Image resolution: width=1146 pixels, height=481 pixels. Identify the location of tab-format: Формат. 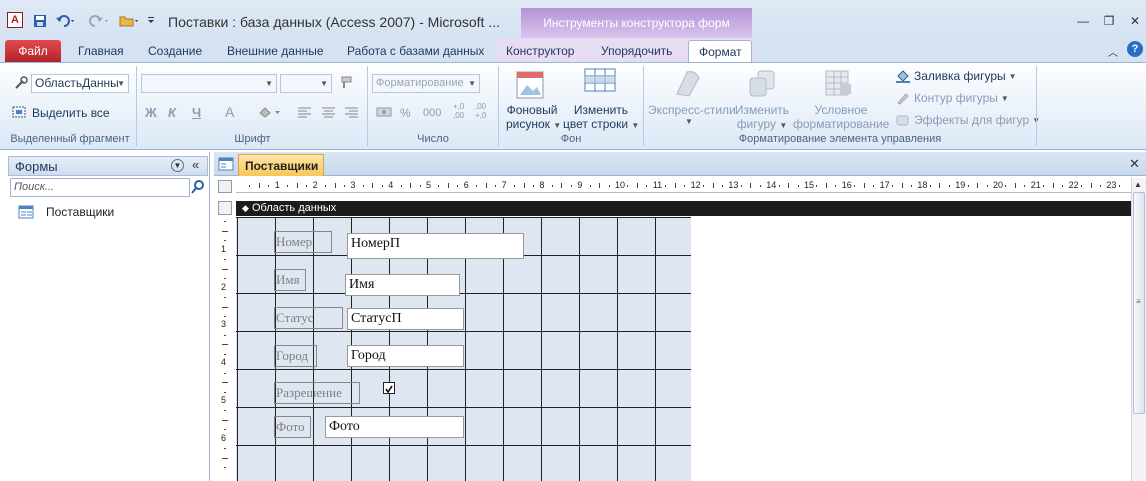
(720, 51).